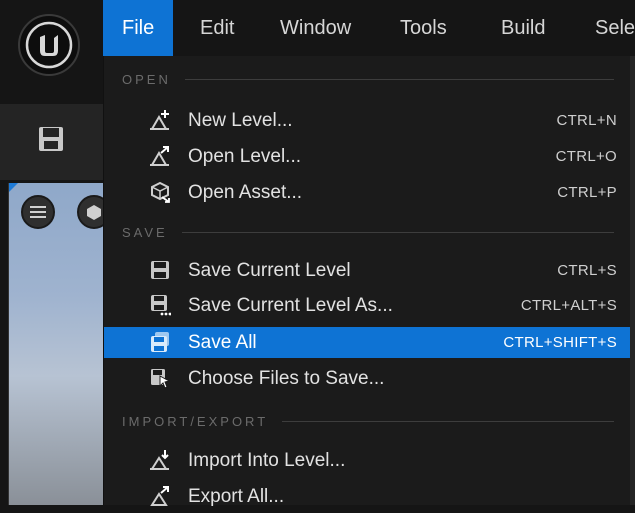 Image resolution: width=635 pixels, height=513 pixels. What do you see at coordinates (367, 120) in the screenshot?
I see `menu-item-new-level: New Level... CTRL+N` at bounding box center [367, 120].